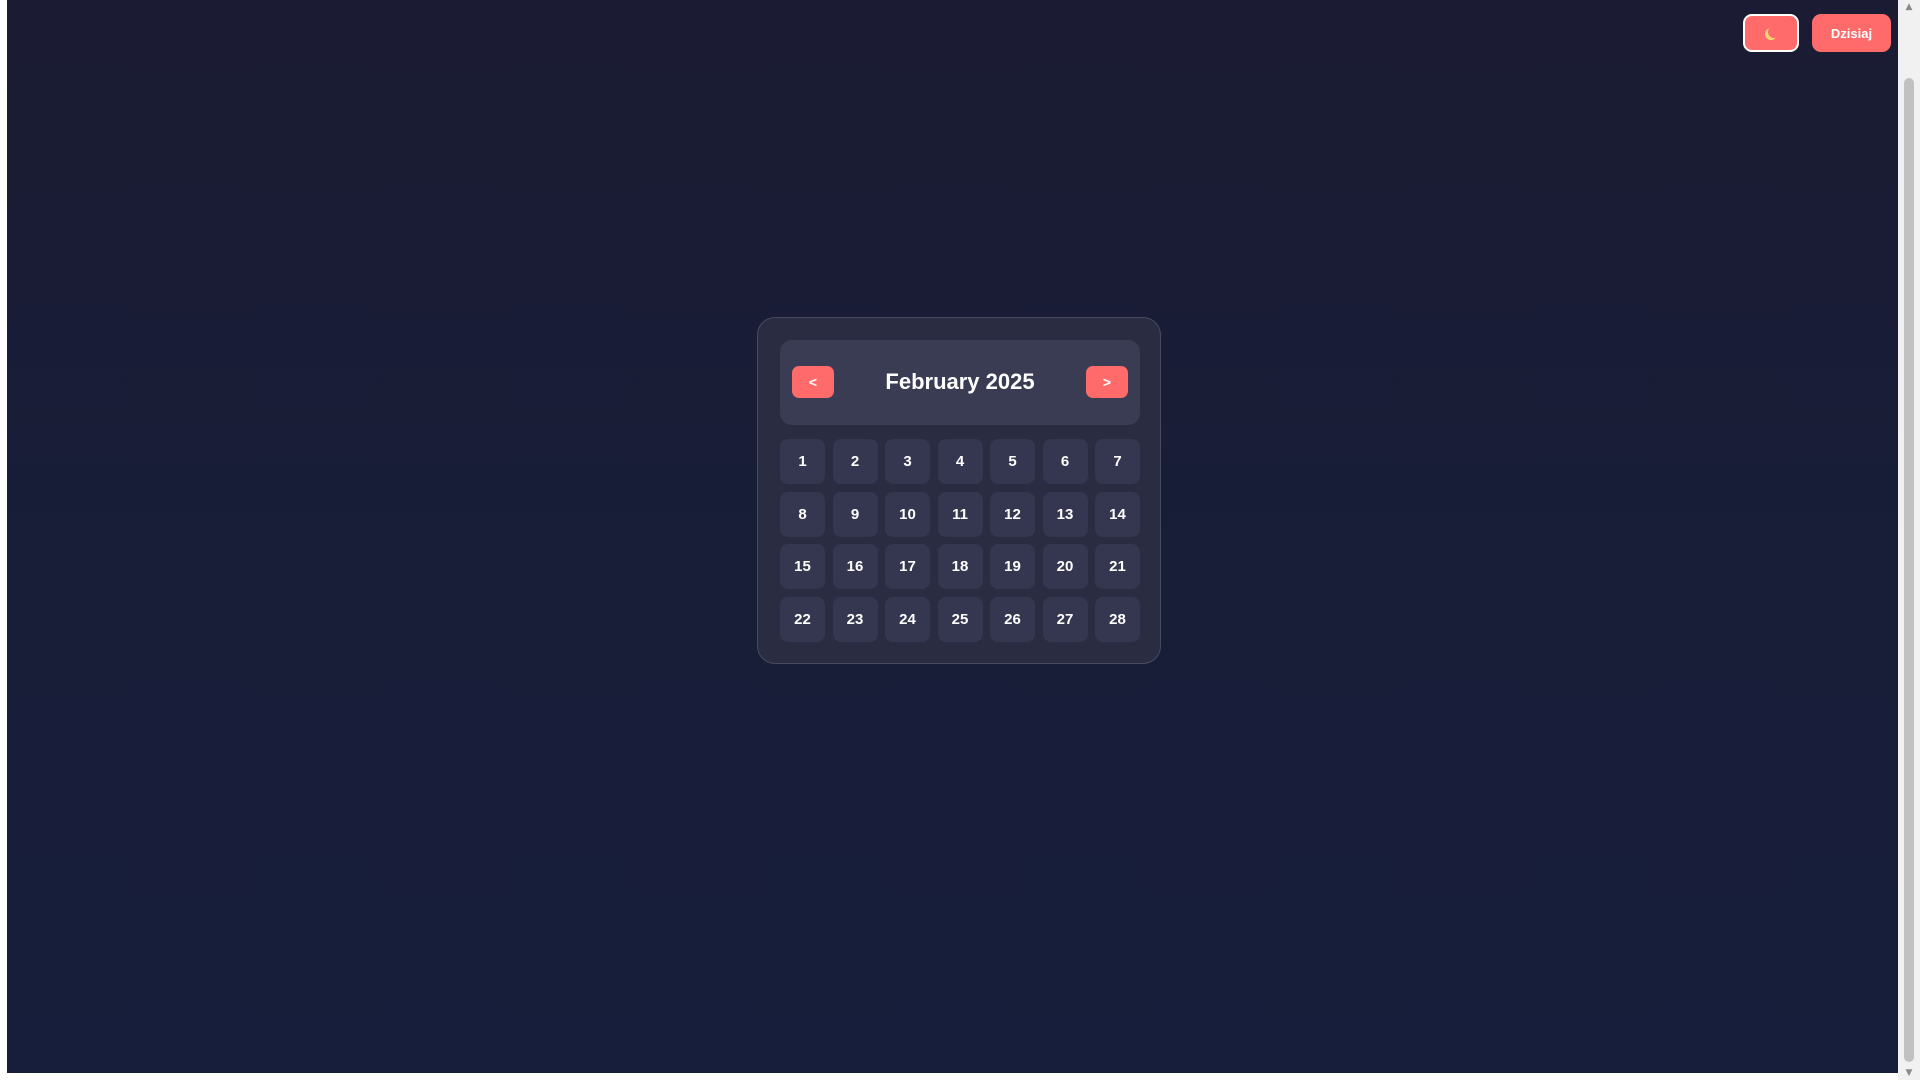  I want to click on calendar-header: < February 2025 >, so click(960, 382).